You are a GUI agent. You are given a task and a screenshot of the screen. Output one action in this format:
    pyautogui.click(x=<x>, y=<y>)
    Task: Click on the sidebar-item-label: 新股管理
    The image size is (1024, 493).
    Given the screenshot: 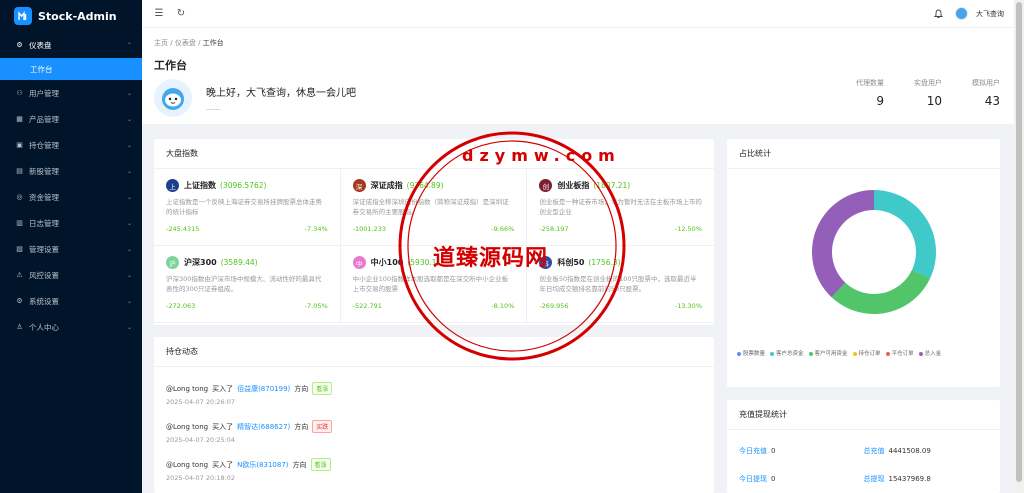 What is the action you would take?
    pyautogui.click(x=44, y=171)
    